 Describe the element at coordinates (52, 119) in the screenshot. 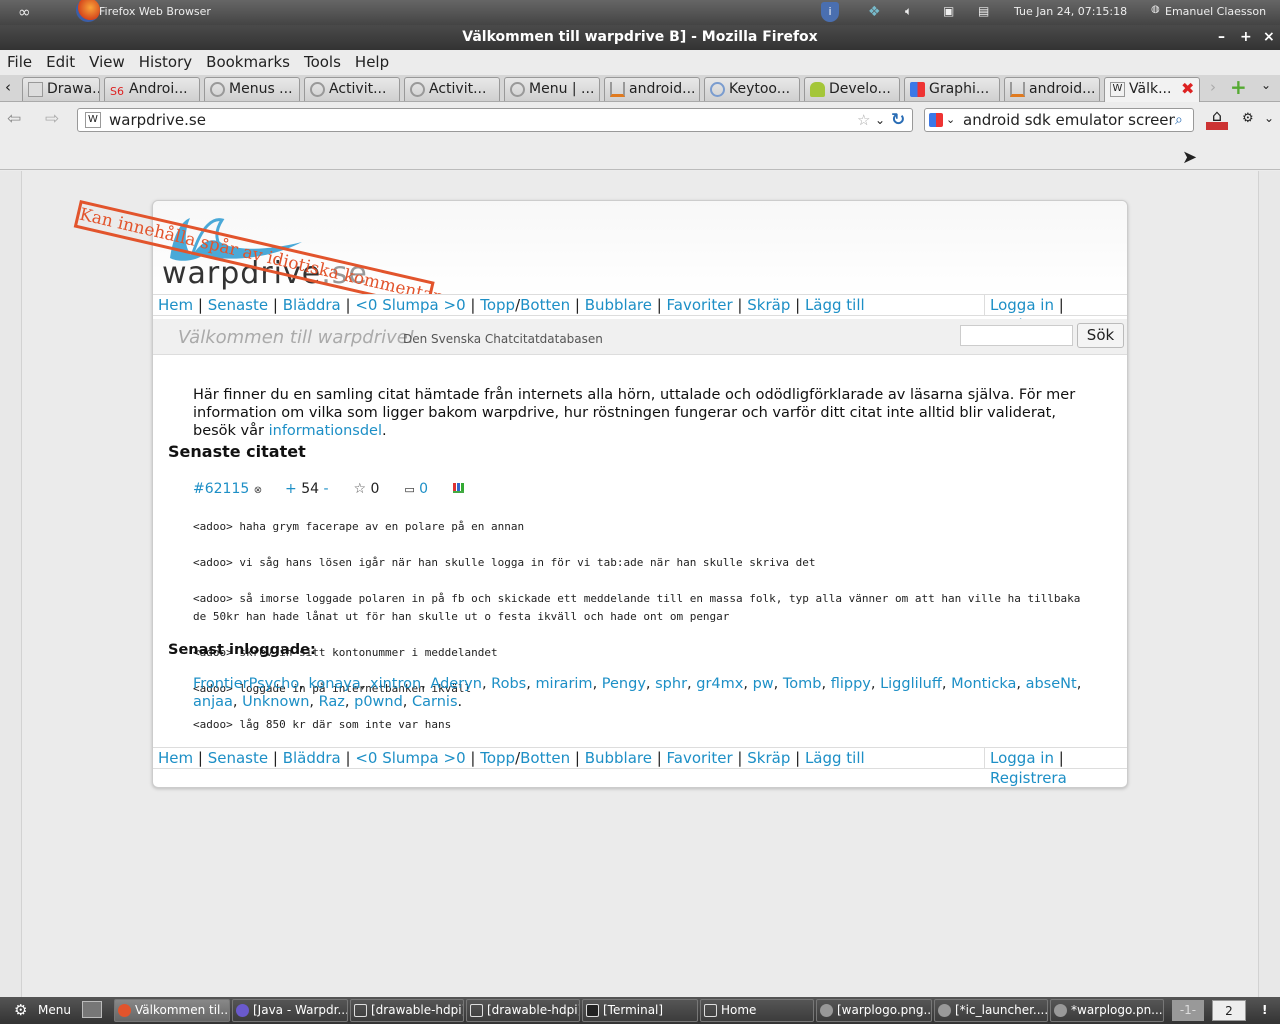

I see `forward-icon: ⇨` at that location.